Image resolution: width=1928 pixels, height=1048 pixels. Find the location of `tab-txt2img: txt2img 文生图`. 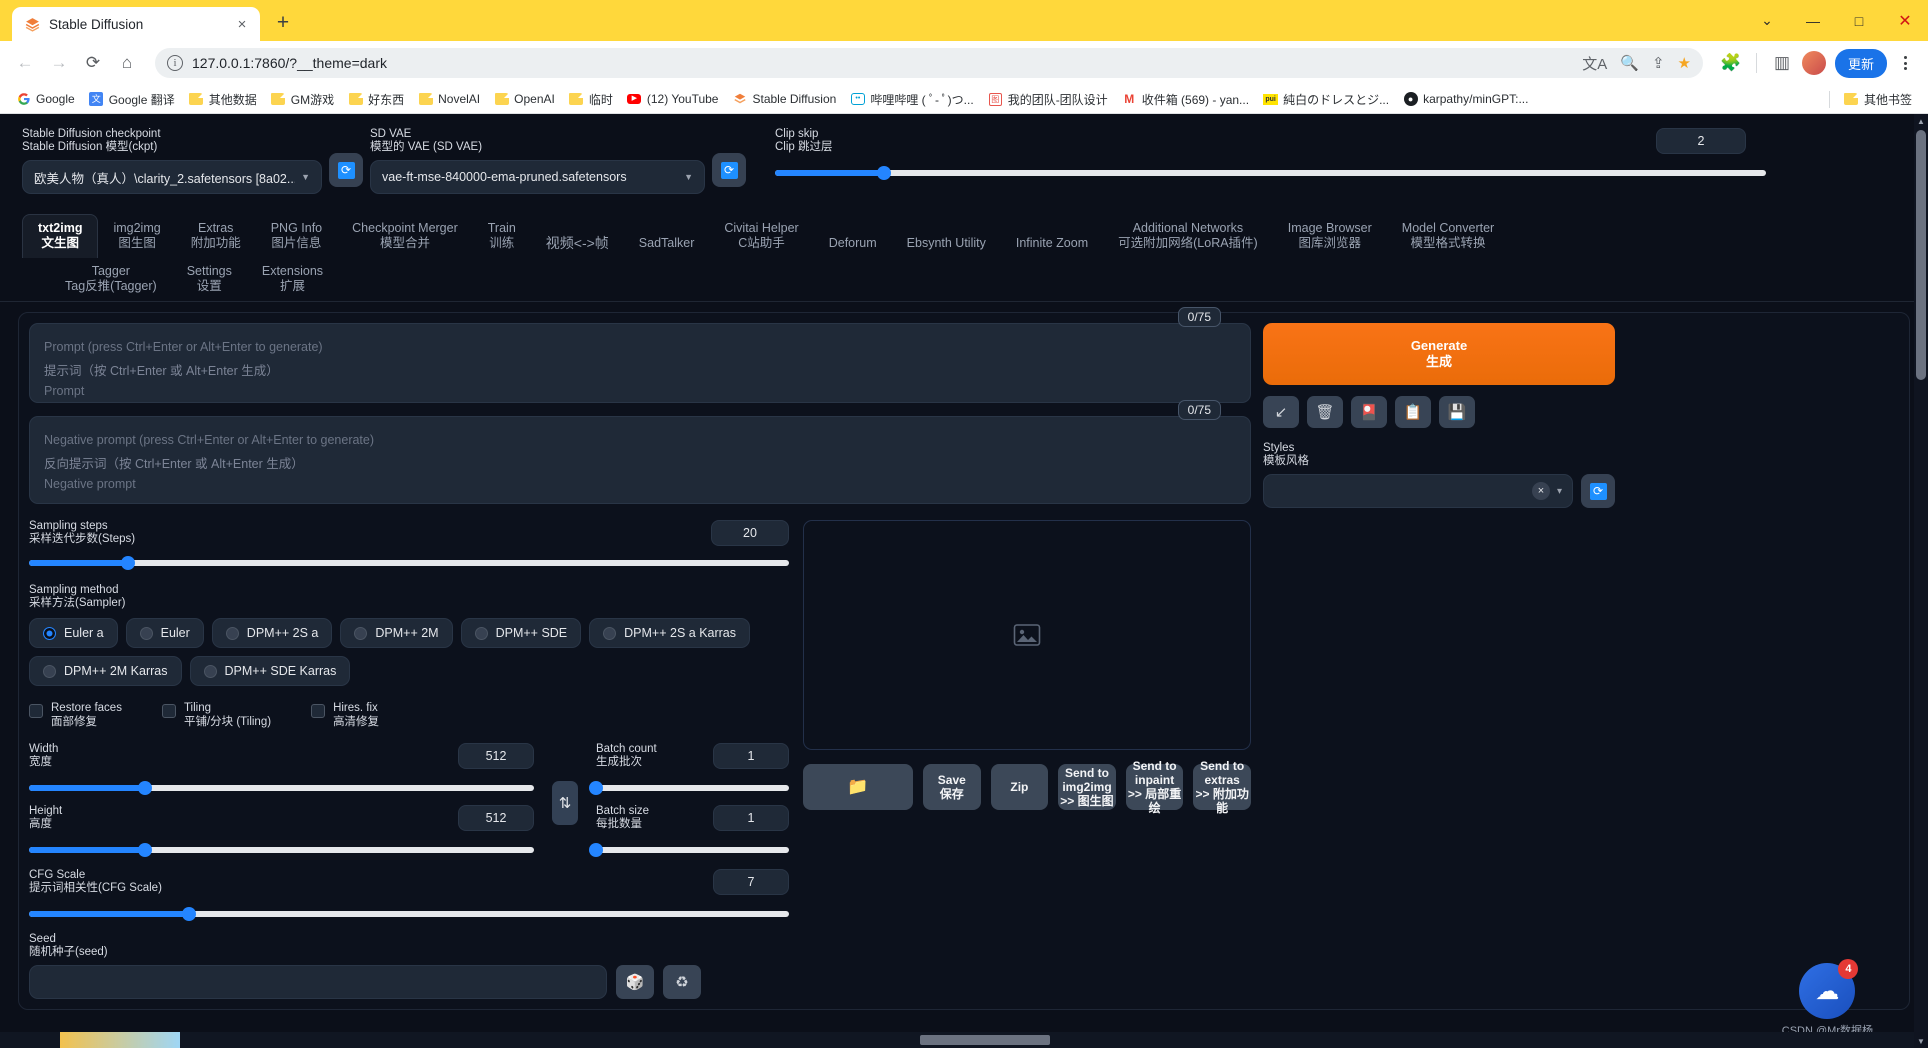

tab-txt2img: txt2img 文生图 is located at coordinates (60, 236).